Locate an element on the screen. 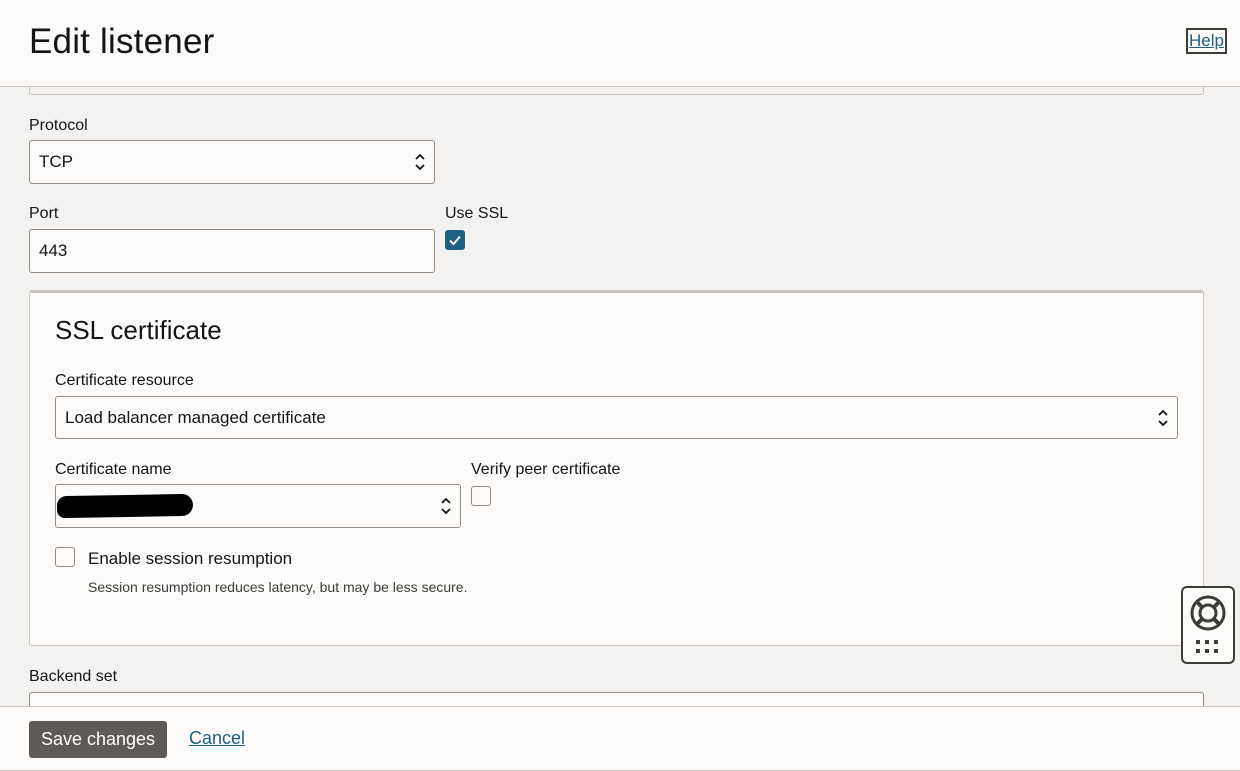 This screenshot has width=1240, height=771. help-widget is located at coordinates (1208, 625).